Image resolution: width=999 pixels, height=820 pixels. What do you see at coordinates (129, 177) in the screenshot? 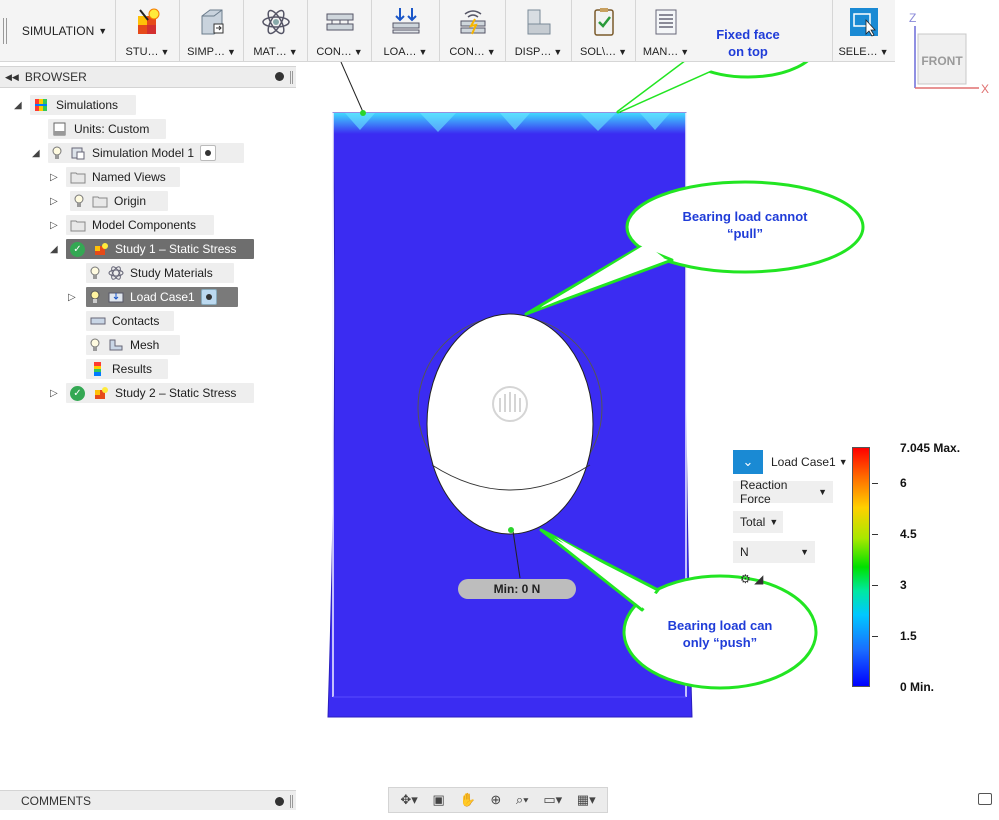
I see `tree-item-label: Named Views` at bounding box center [129, 177].